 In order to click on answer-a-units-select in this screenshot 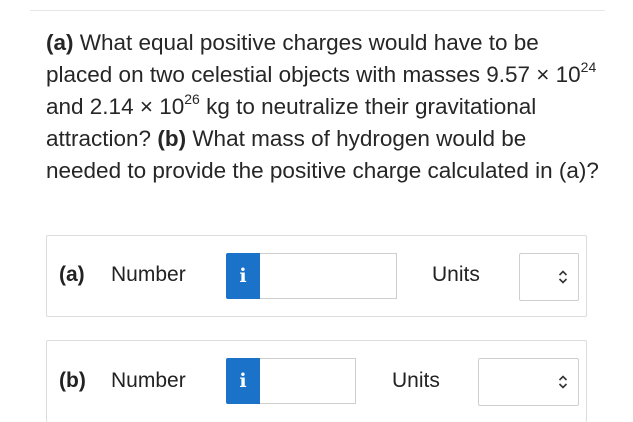, I will do `click(549, 277)`.